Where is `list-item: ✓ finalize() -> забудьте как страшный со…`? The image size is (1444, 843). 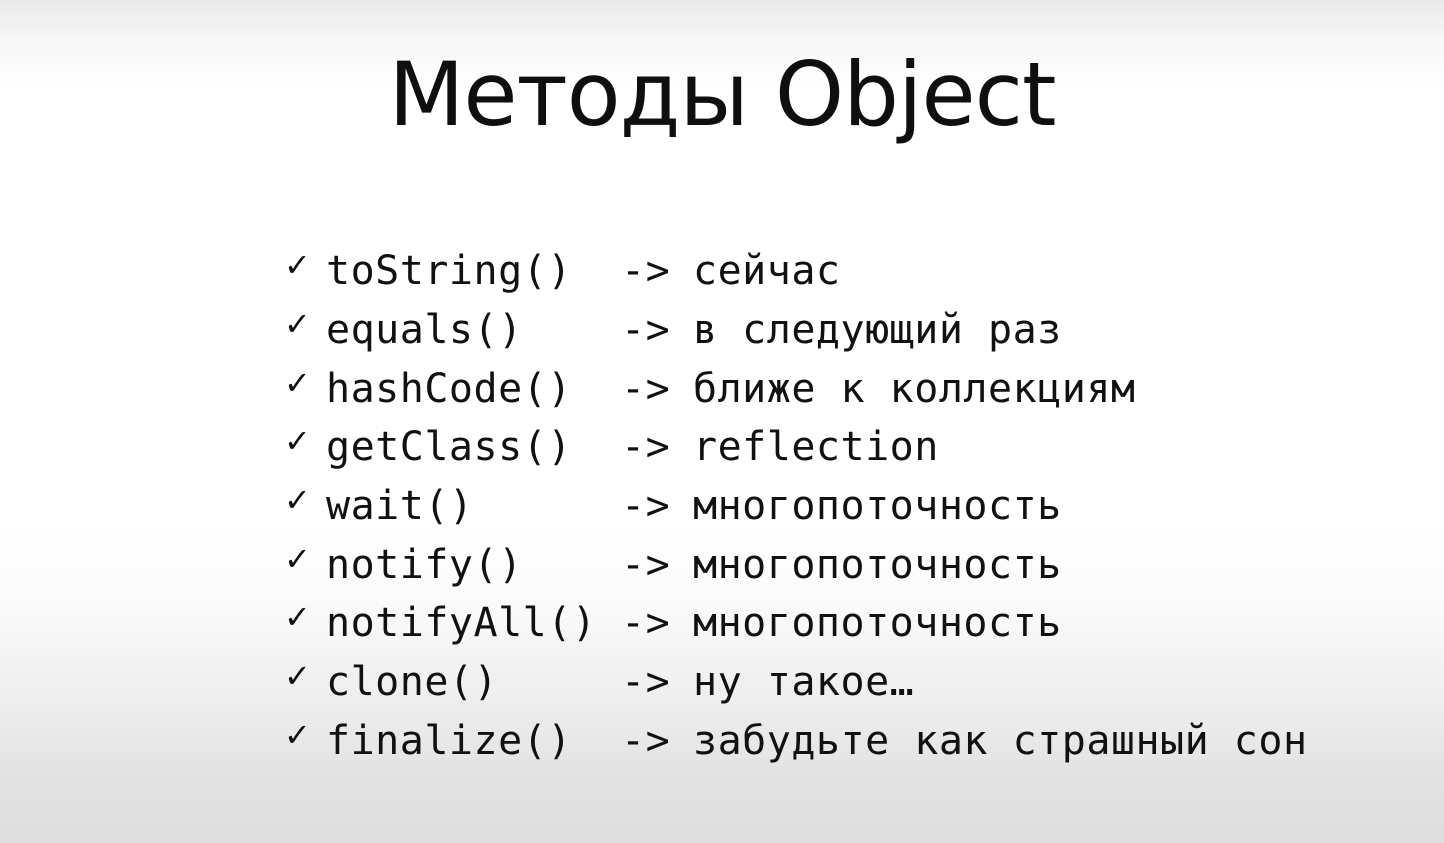
list-item: ✓ finalize() -> забудьте как страшный со… is located at coordinates (796, 741).